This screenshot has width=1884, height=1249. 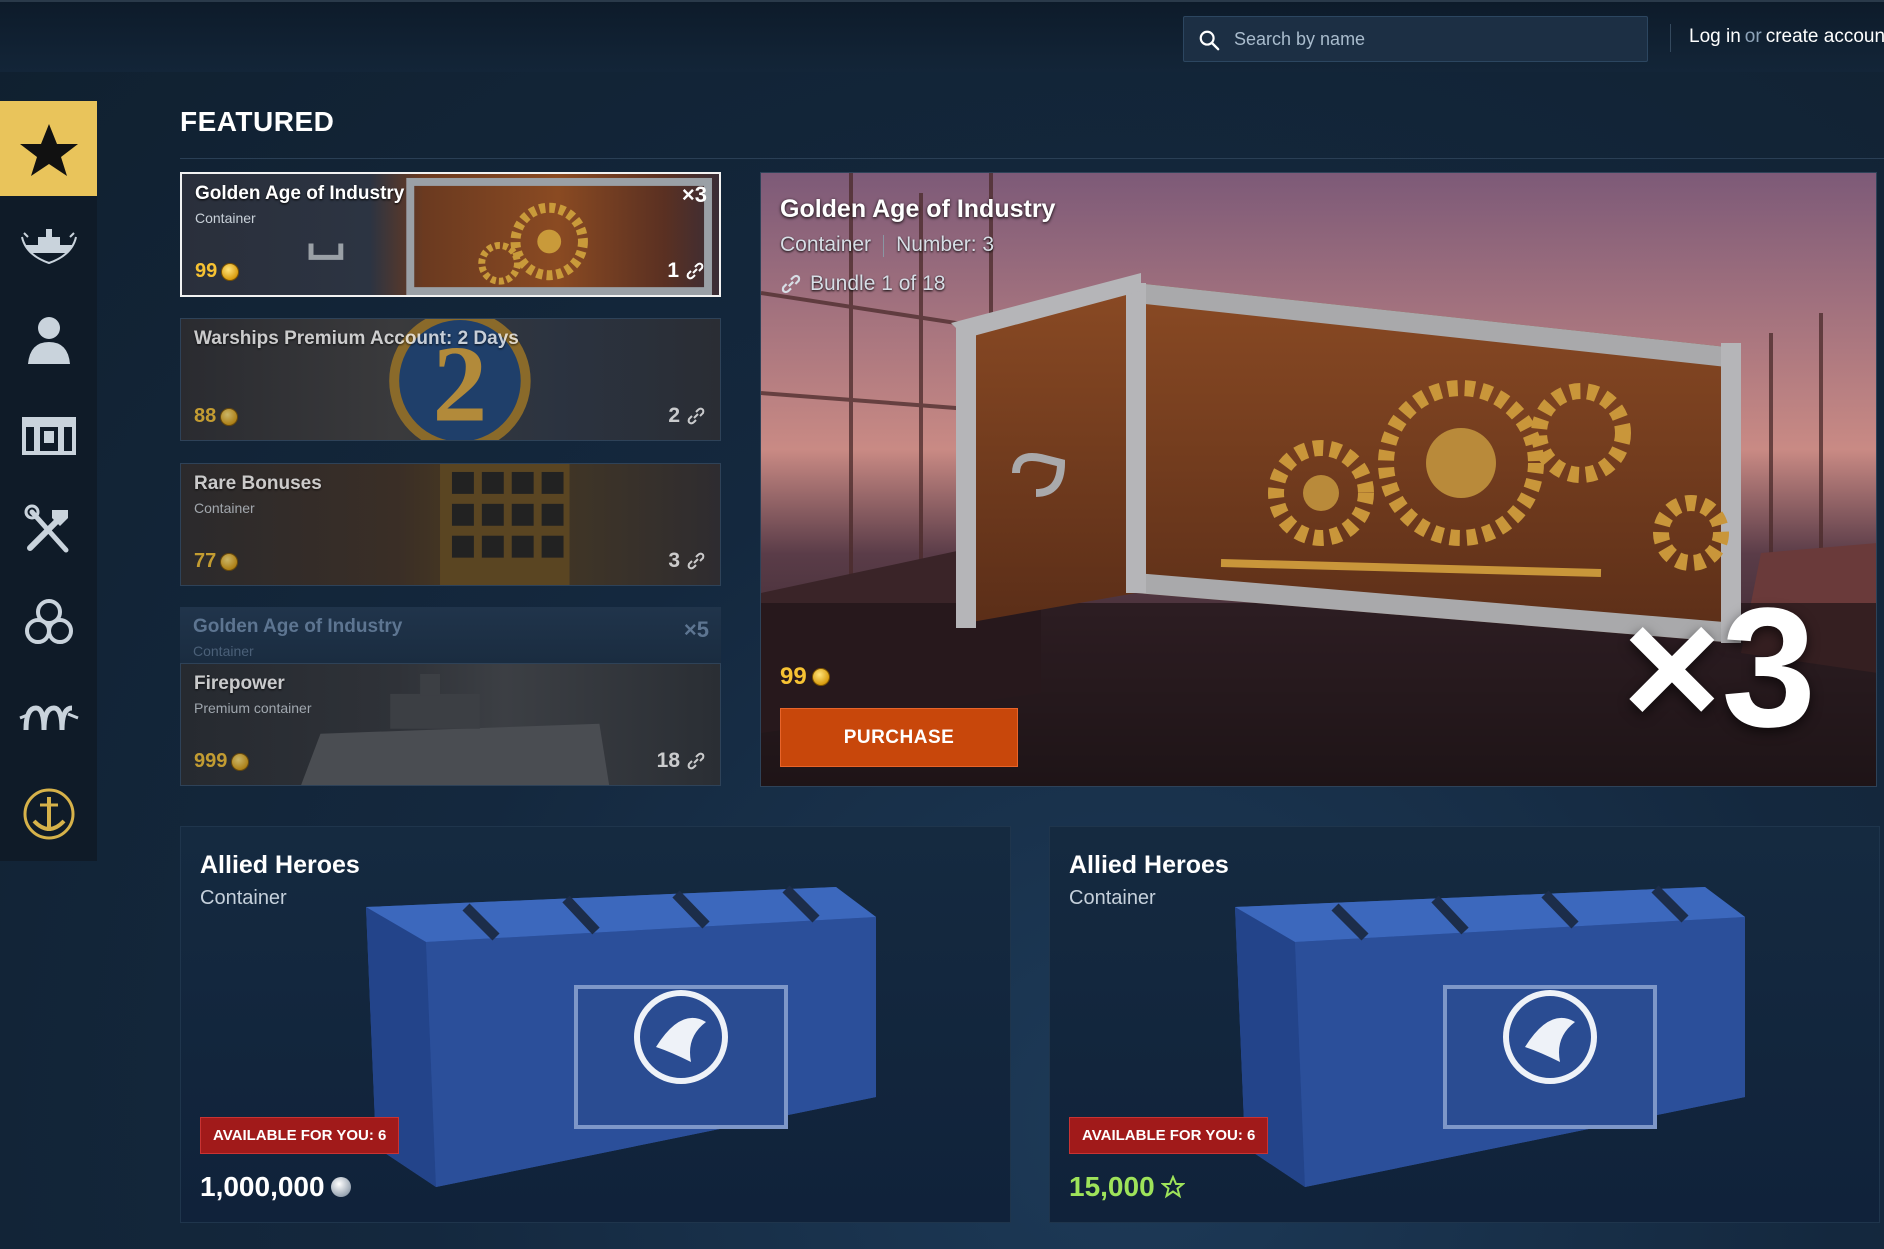 I want to click on purchase-button: PURCHASE, so click(x=899, y=737).